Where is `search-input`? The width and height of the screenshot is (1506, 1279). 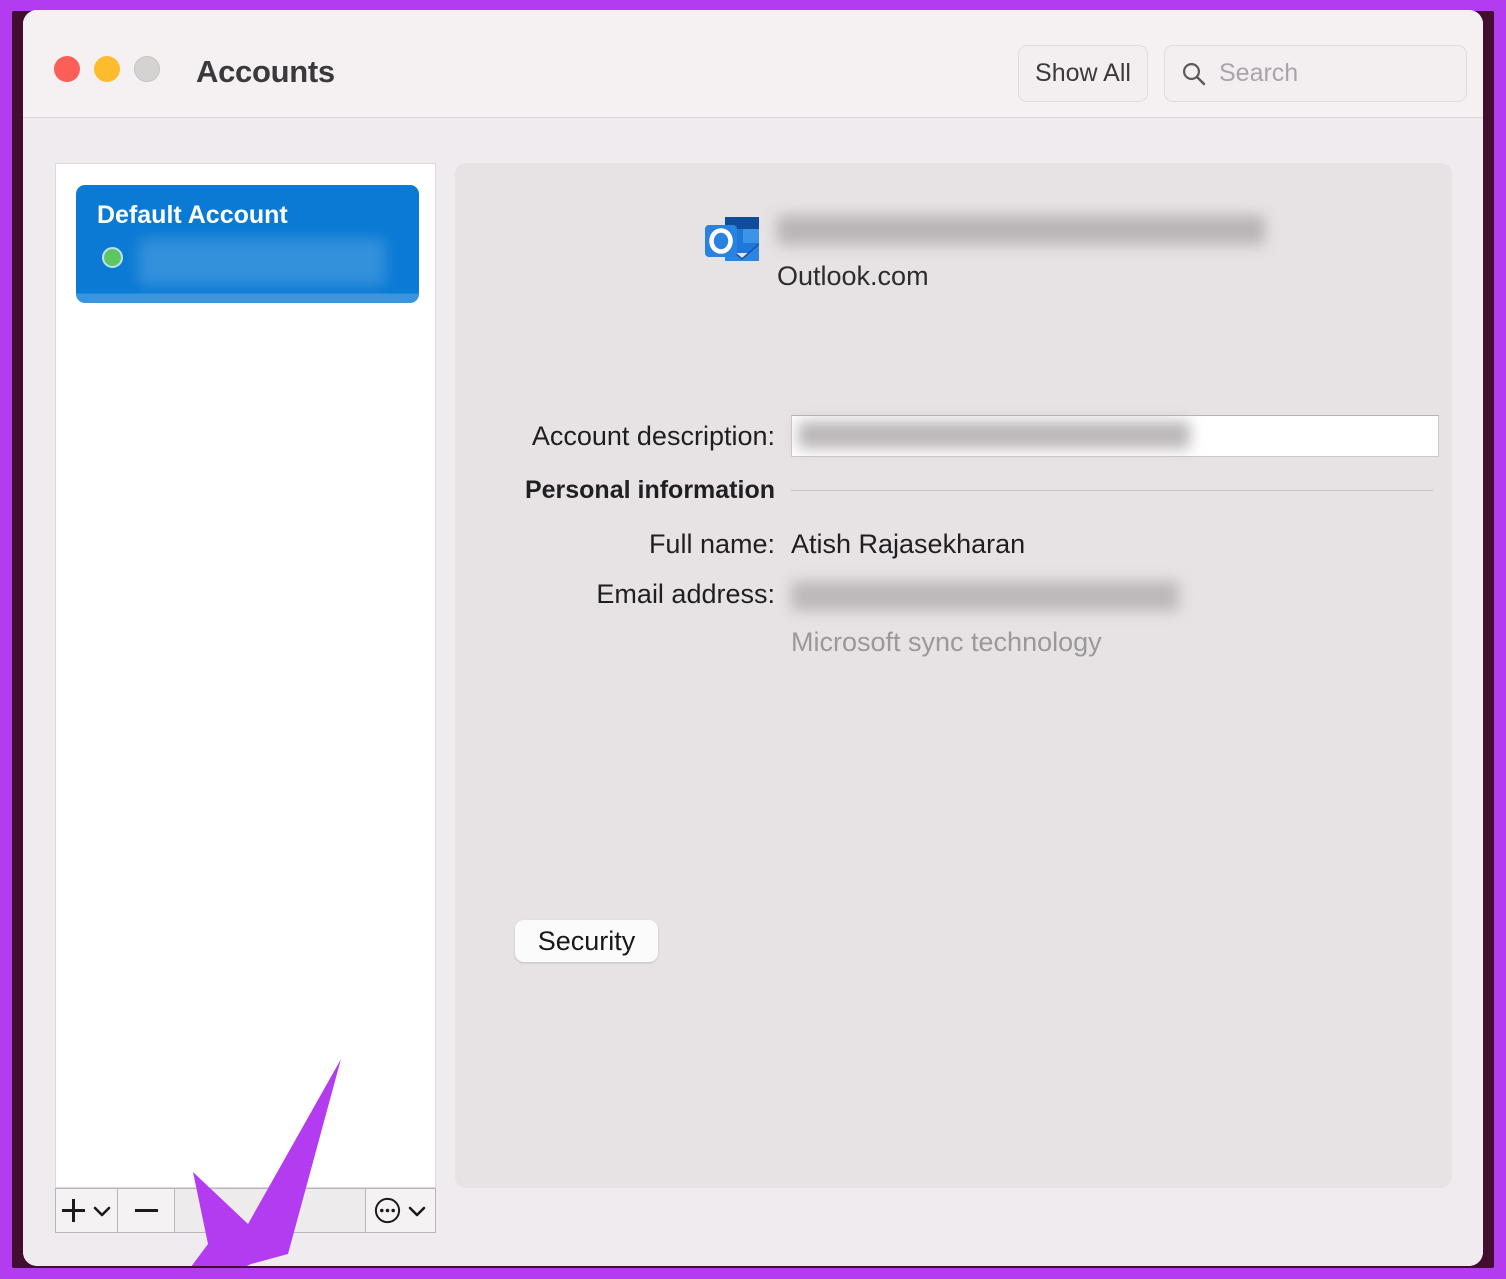 search-input is located at coordinates (1329, 73).